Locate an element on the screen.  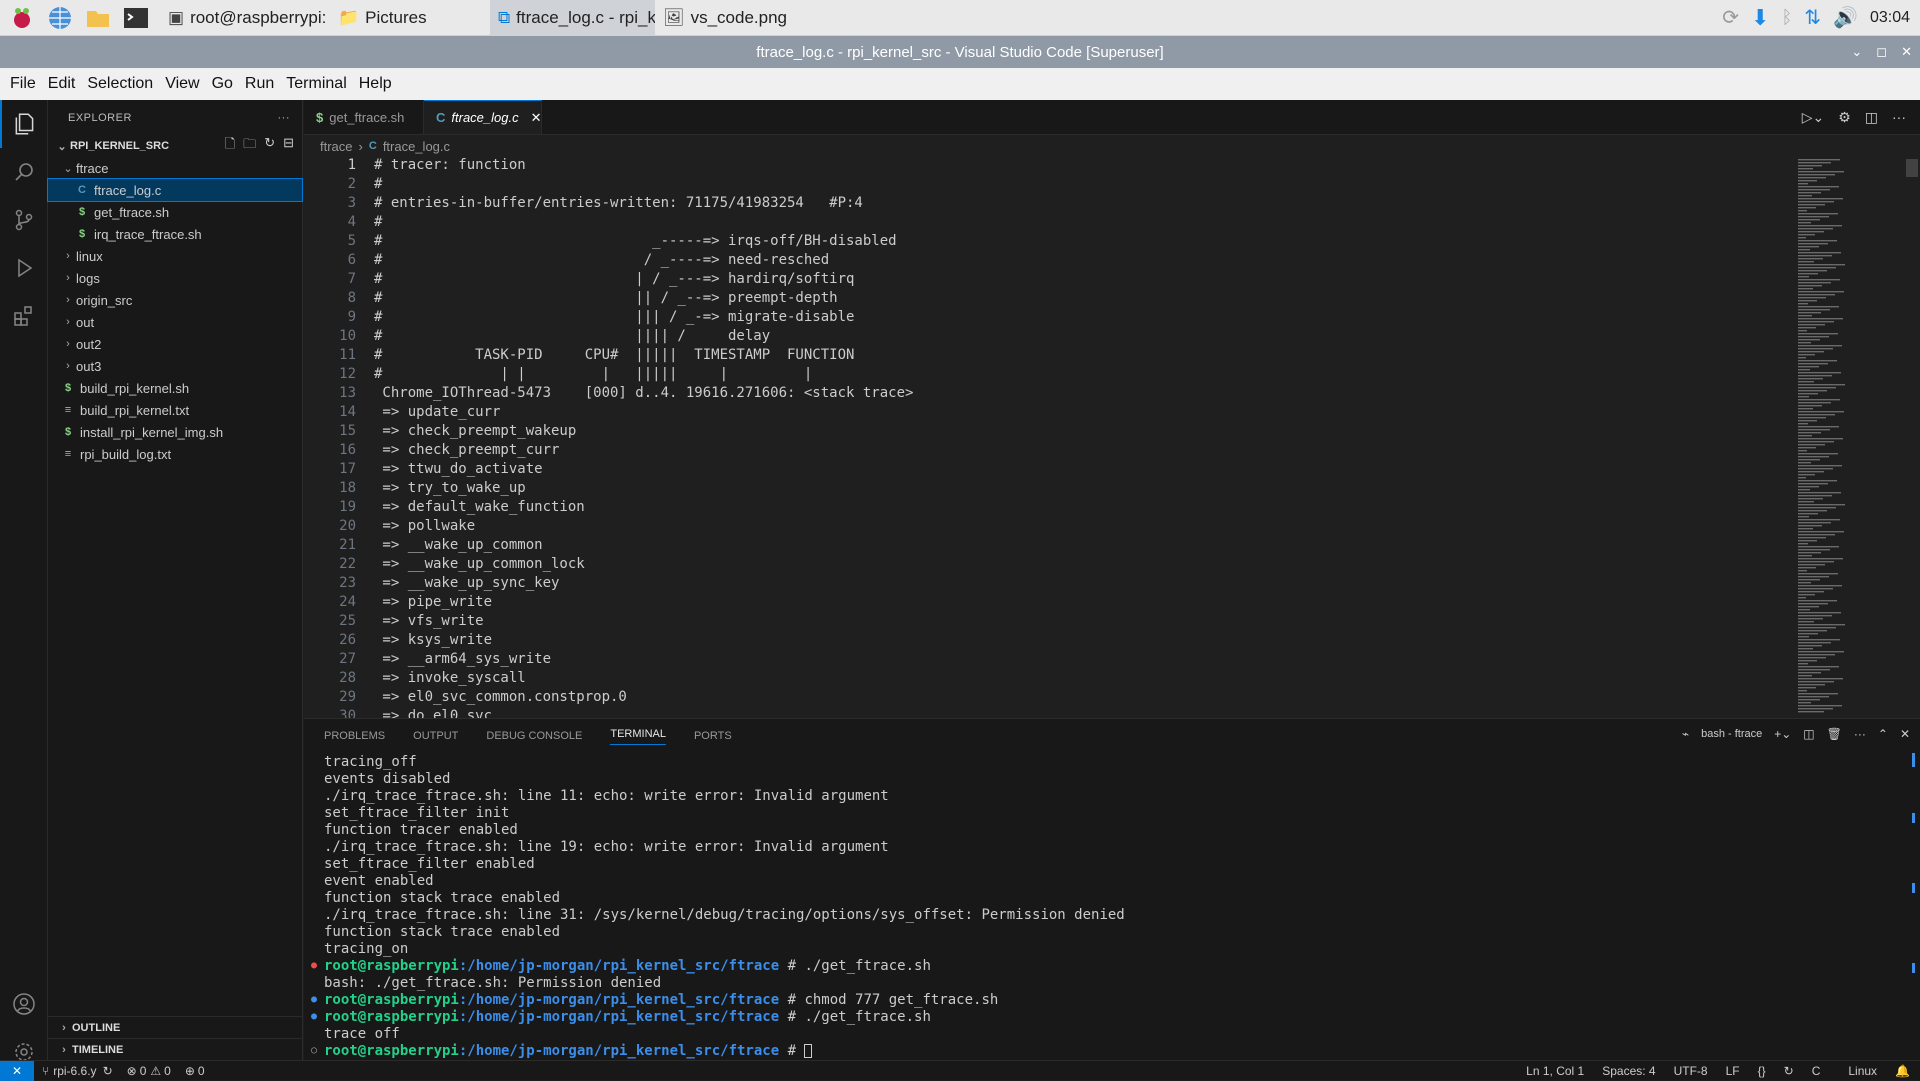
download-icon: ⬇ is located at coordinates (1760, 18).